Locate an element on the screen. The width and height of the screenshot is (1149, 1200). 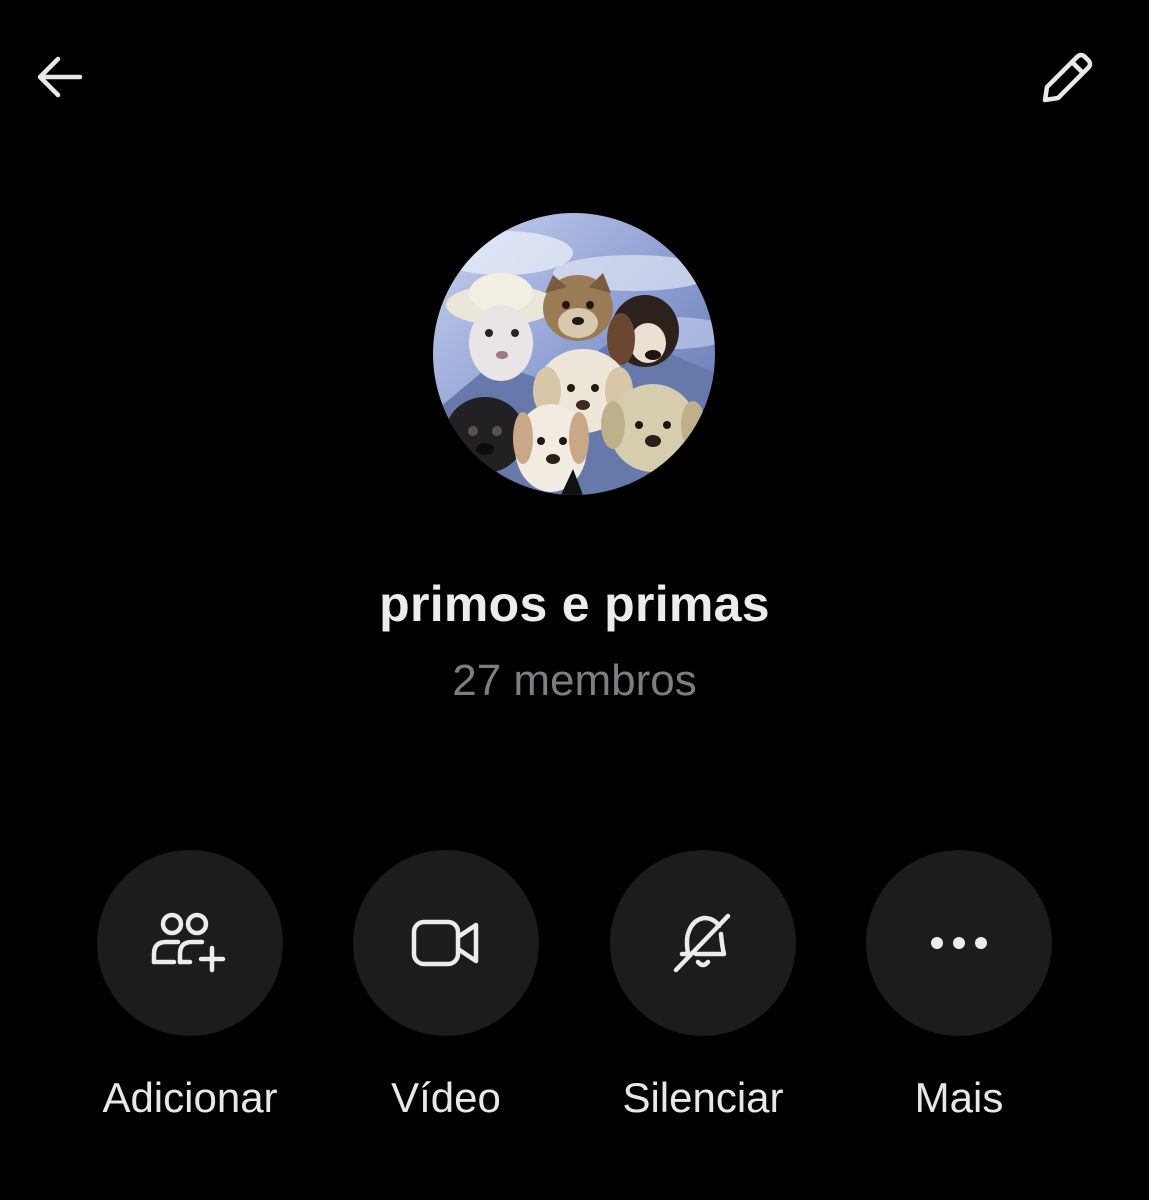
action-mute: Silenciar is located at coordinates (703, 995).